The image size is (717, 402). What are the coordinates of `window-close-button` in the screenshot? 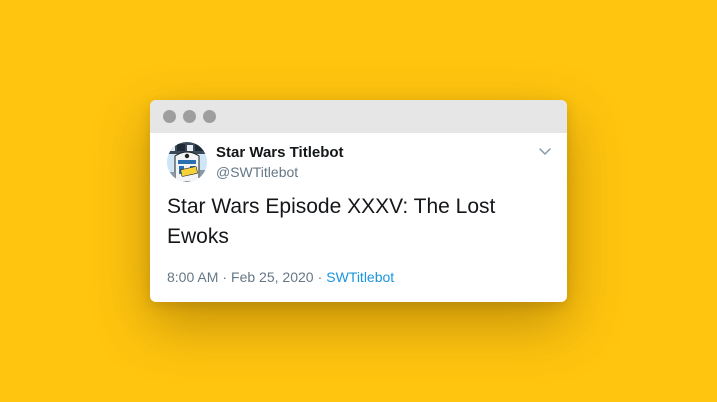 It's located at (169, 116).